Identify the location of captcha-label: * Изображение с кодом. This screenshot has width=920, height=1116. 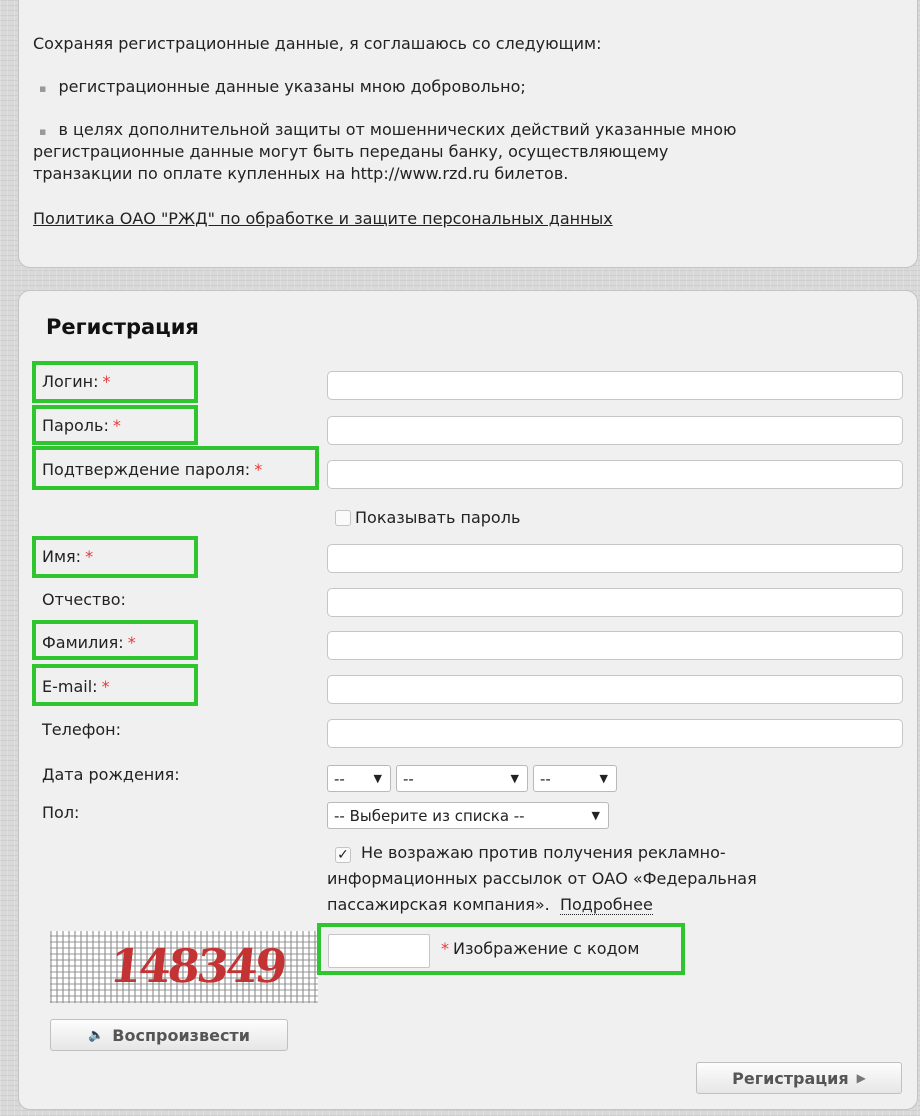
(540, 949).